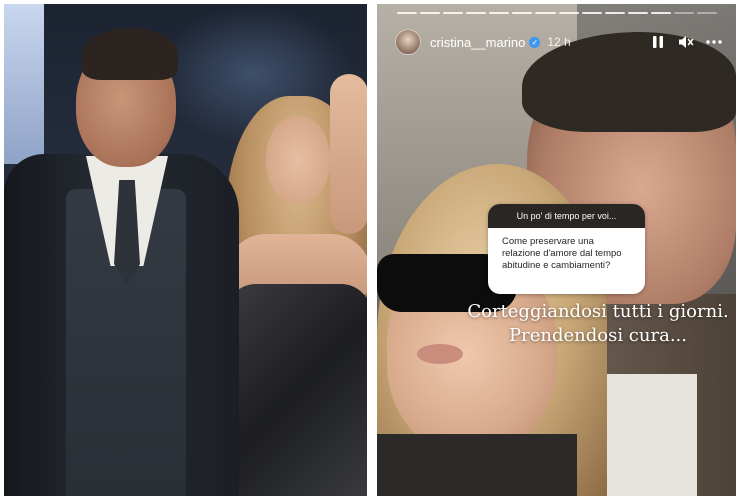  What do you see at coordinates (477, 42) in the screenshot?
I see `username: cristina__marino` at bounding box center [477, 42].